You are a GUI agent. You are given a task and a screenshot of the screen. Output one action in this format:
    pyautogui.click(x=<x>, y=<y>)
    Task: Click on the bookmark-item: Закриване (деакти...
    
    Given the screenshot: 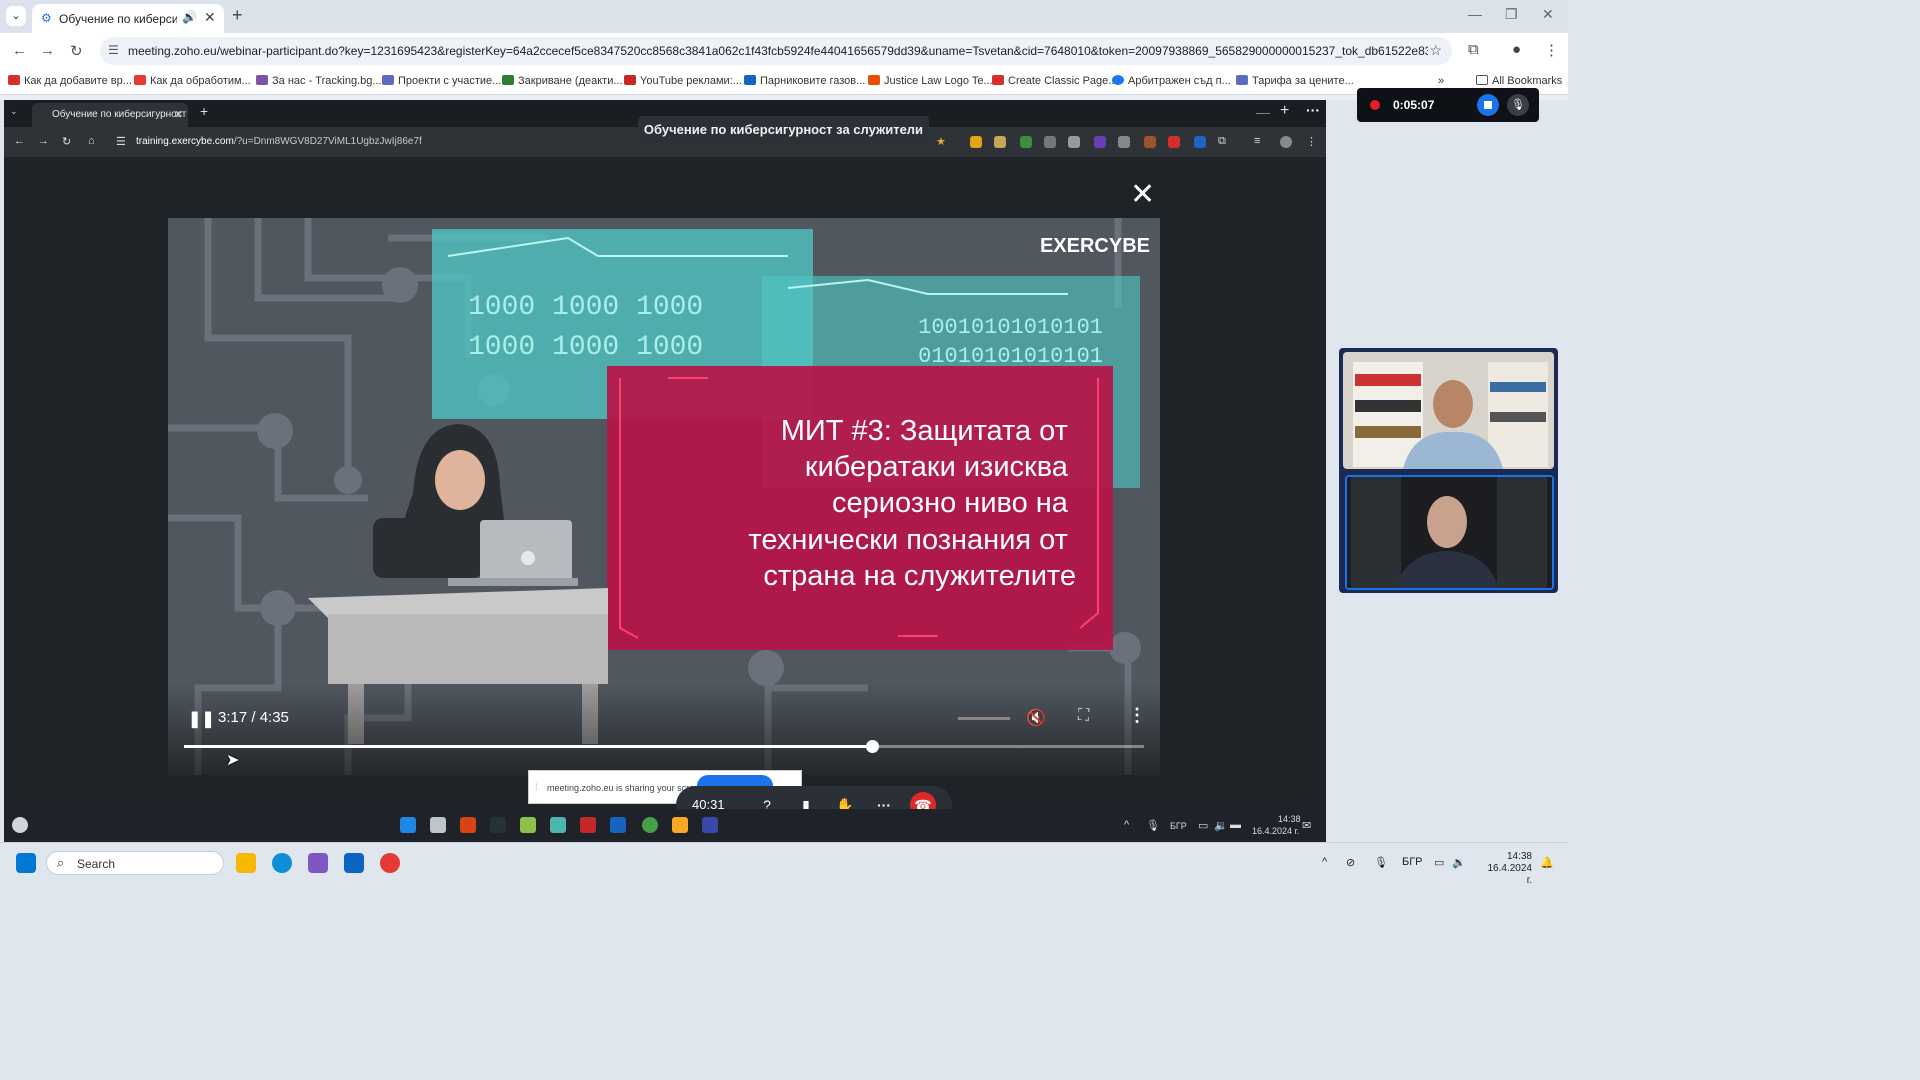 What is the action you would take?
    pyautogui.click(x=562, y=81)
    